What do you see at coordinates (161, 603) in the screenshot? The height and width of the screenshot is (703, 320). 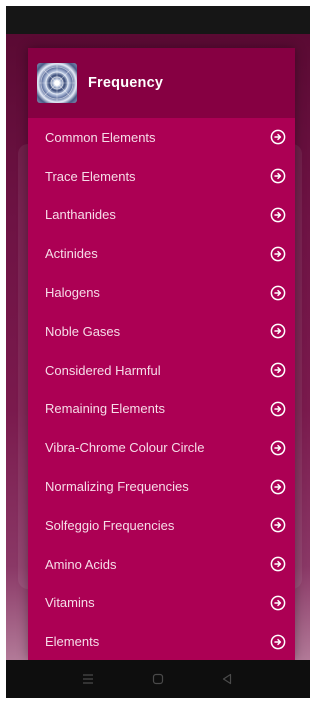 I see `menu-item-vitamins: Vitamins` at bounding box center [161, 603].